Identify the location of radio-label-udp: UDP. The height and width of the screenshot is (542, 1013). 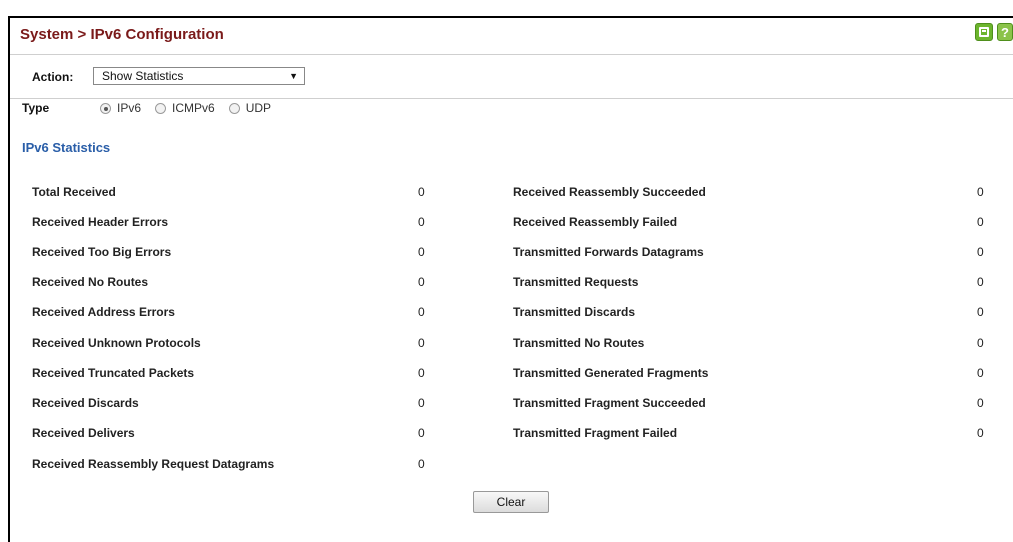
(258, 108).